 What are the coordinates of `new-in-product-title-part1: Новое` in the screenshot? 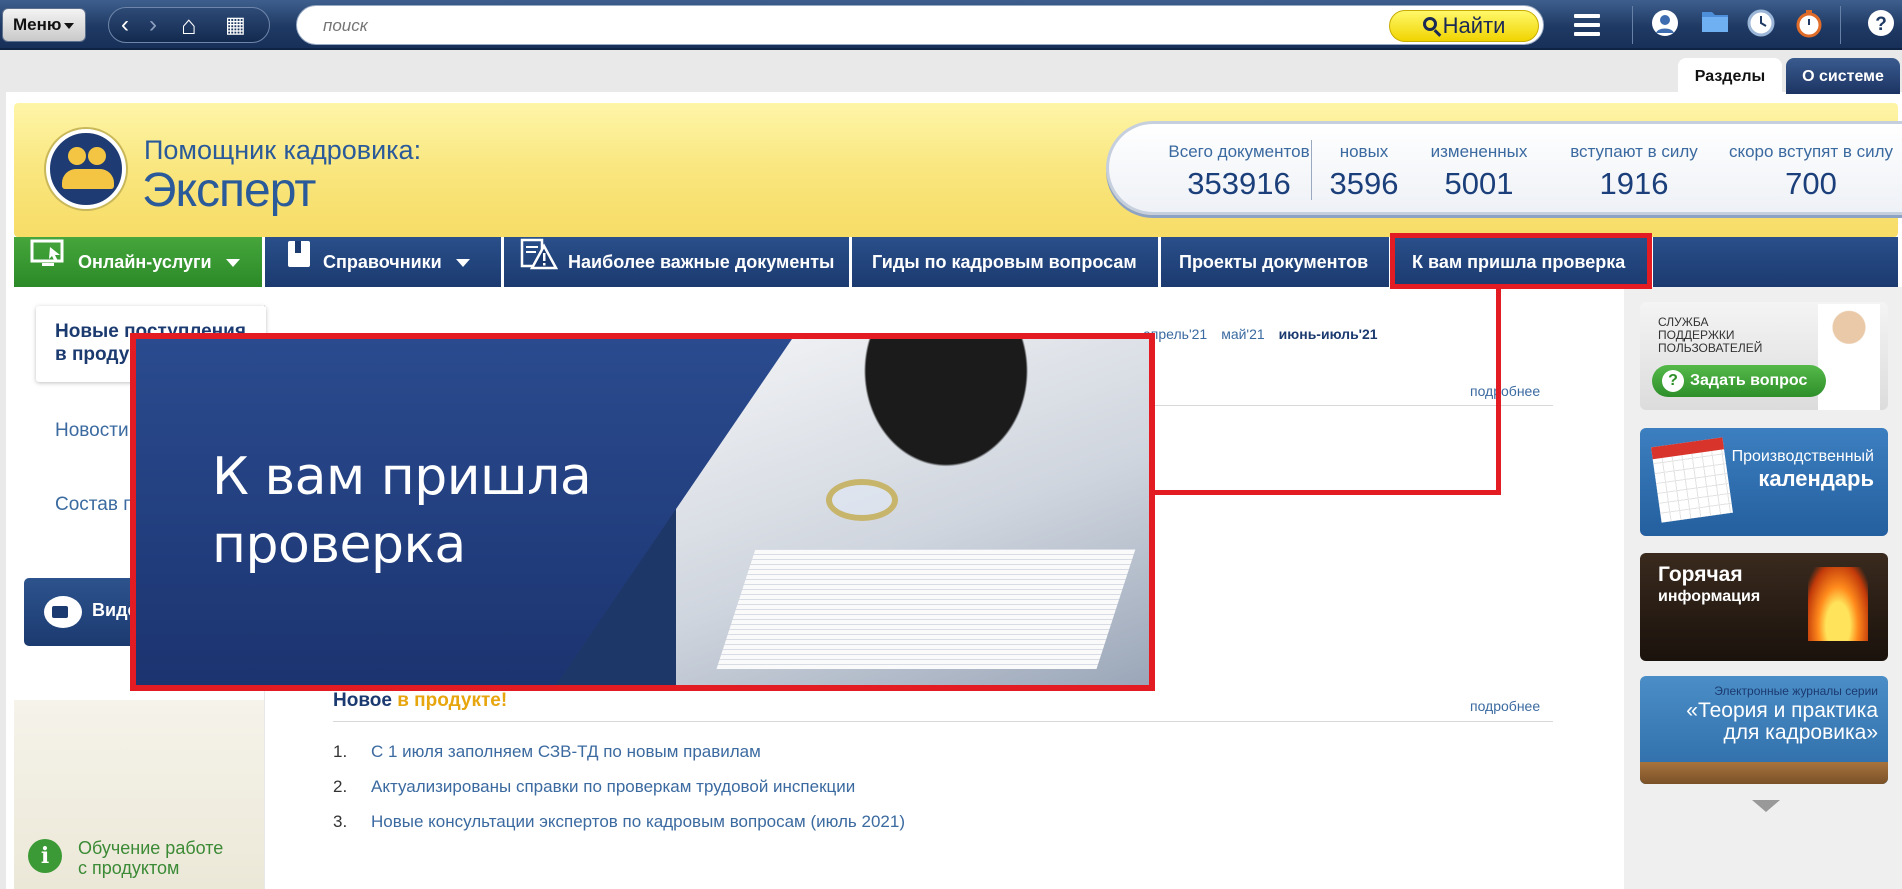 It's located at (362, 700).